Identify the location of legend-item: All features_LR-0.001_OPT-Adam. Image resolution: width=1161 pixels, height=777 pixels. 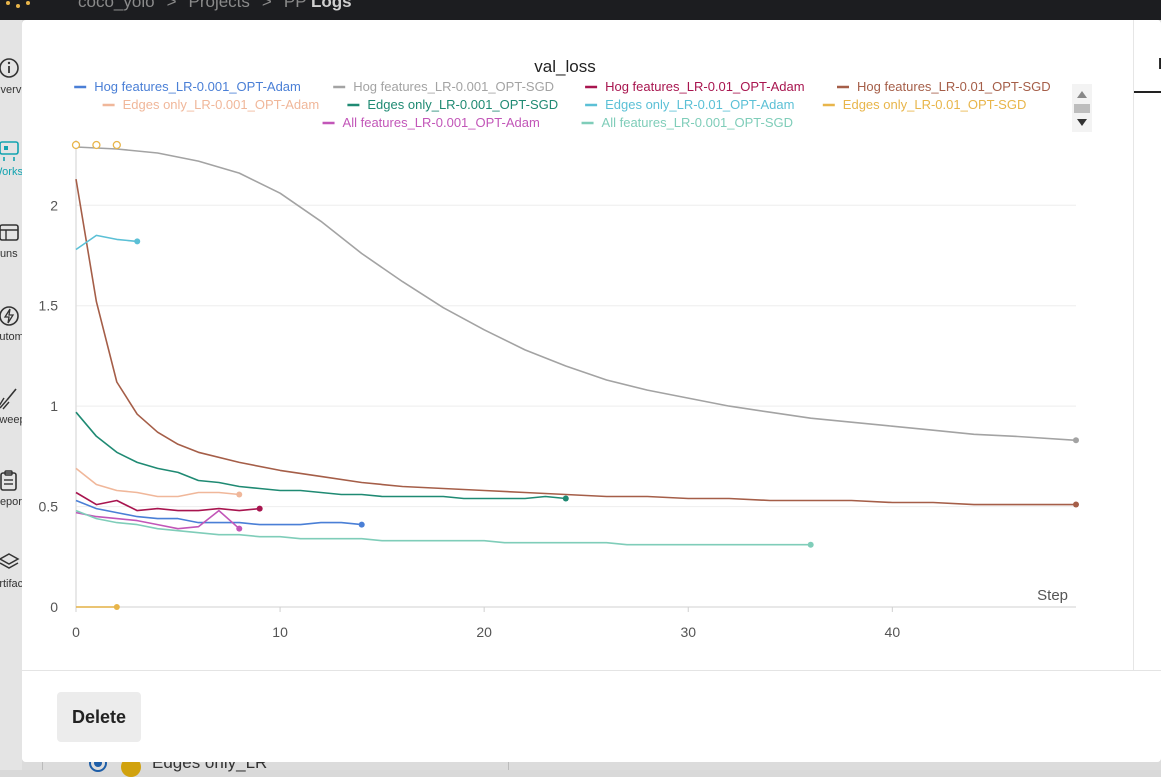
(441, 122).